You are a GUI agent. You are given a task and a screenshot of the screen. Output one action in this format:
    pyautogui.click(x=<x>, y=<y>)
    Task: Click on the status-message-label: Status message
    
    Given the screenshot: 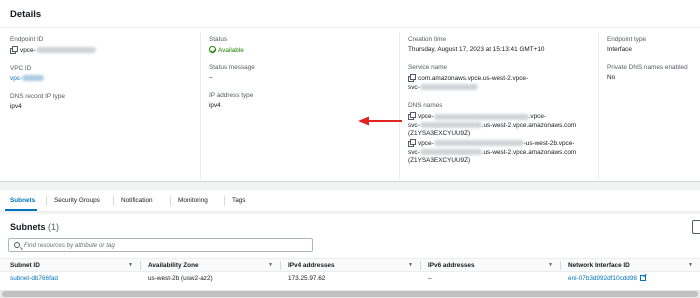 What is the action you would take?
    pyautogui.click(x=232, y=67)
    